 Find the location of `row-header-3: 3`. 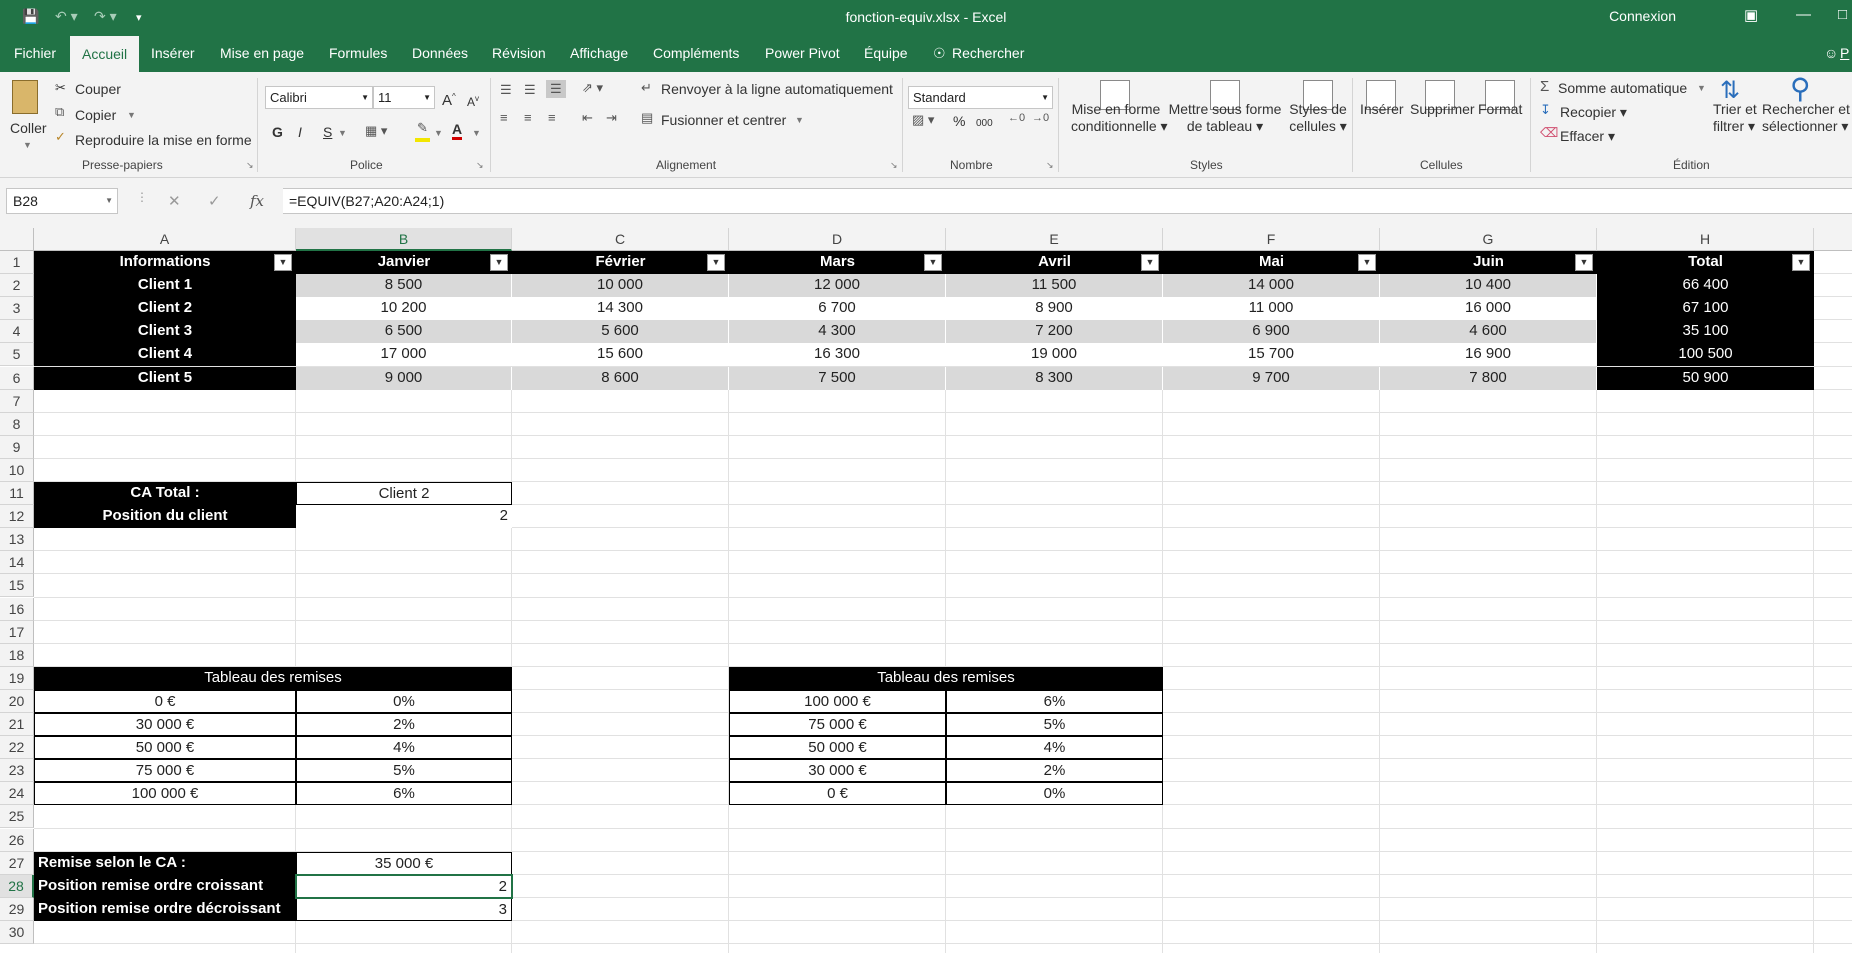

row-header-3: 3 is located at coordinates (17, 309).